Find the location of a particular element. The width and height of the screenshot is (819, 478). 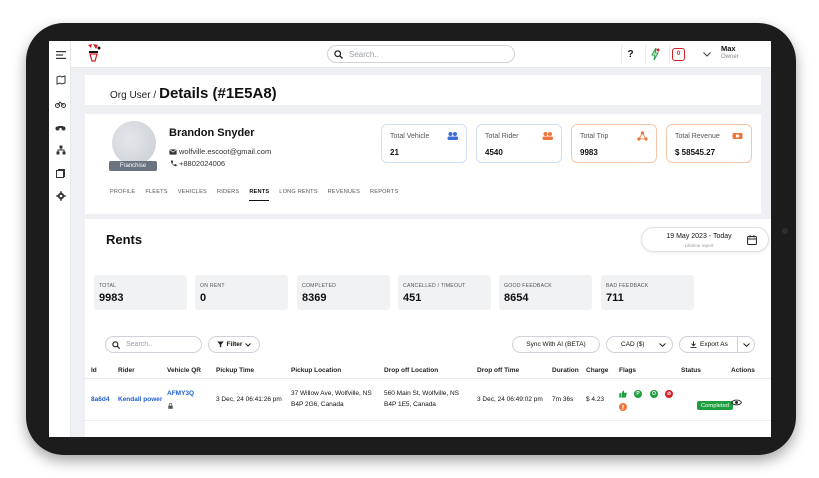

tab-profile: PROFILE is located at coordinates (122, 195).